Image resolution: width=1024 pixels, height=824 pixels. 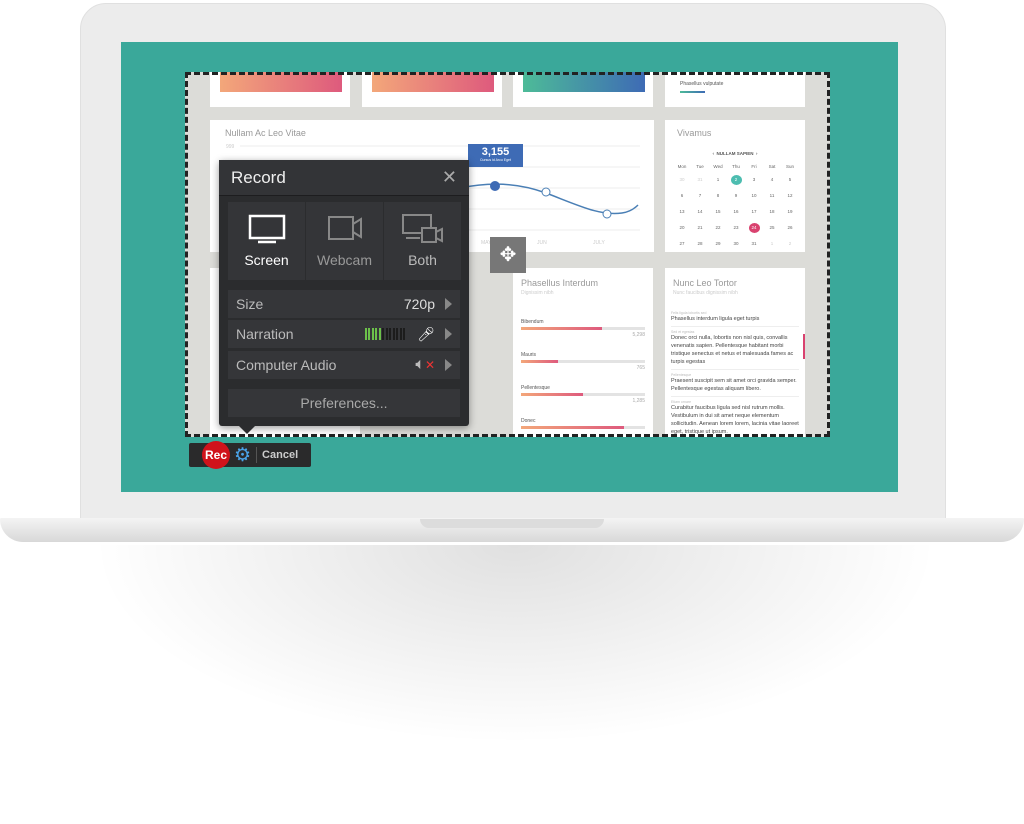 I want to click on calendar-day: 18, so click(x=772, y=212).